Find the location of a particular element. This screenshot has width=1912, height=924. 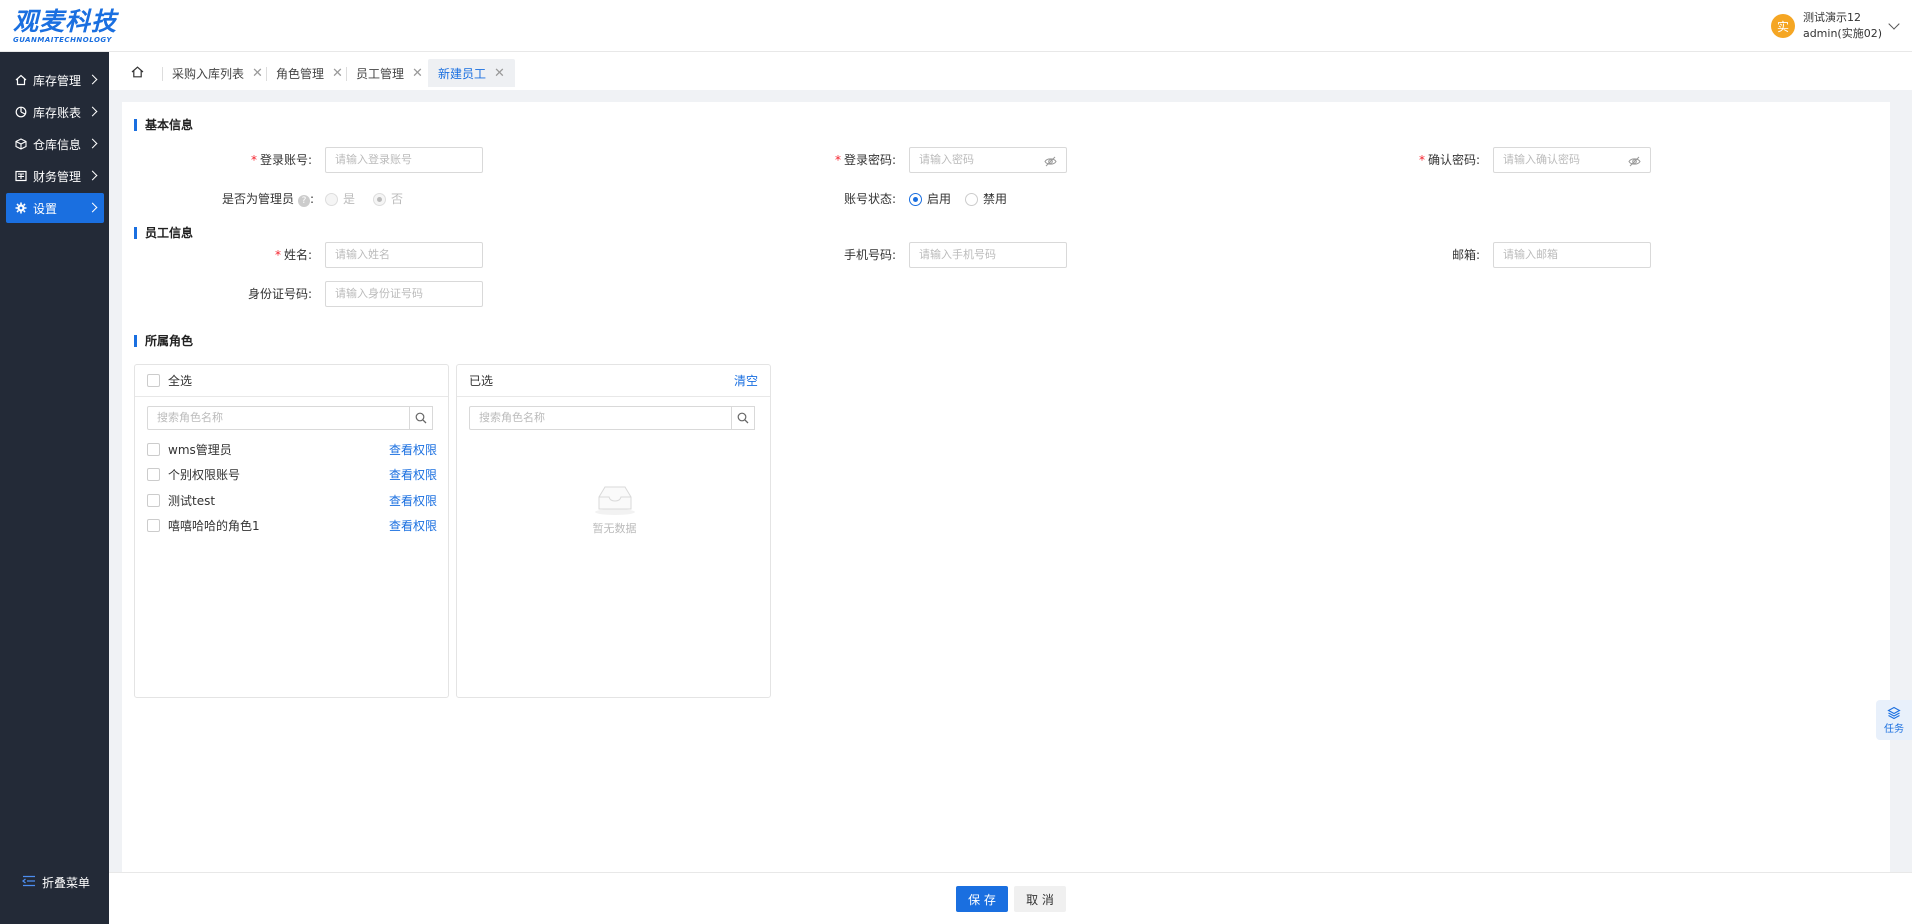

sidebar-item-finance: 财务管理 is located at coordinates (55, 176).